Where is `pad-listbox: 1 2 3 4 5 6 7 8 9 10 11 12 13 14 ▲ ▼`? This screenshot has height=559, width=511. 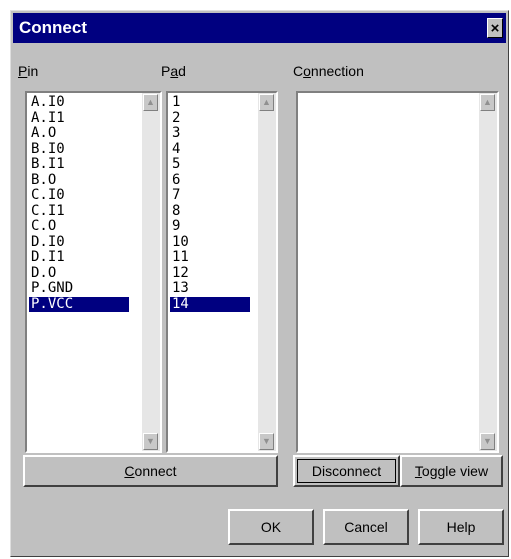 pad-listbox: 1 2 3 4 5 6 7 8 9 10 11 12 13 14 ▲ ▼ is located at coordinates (222, 272).